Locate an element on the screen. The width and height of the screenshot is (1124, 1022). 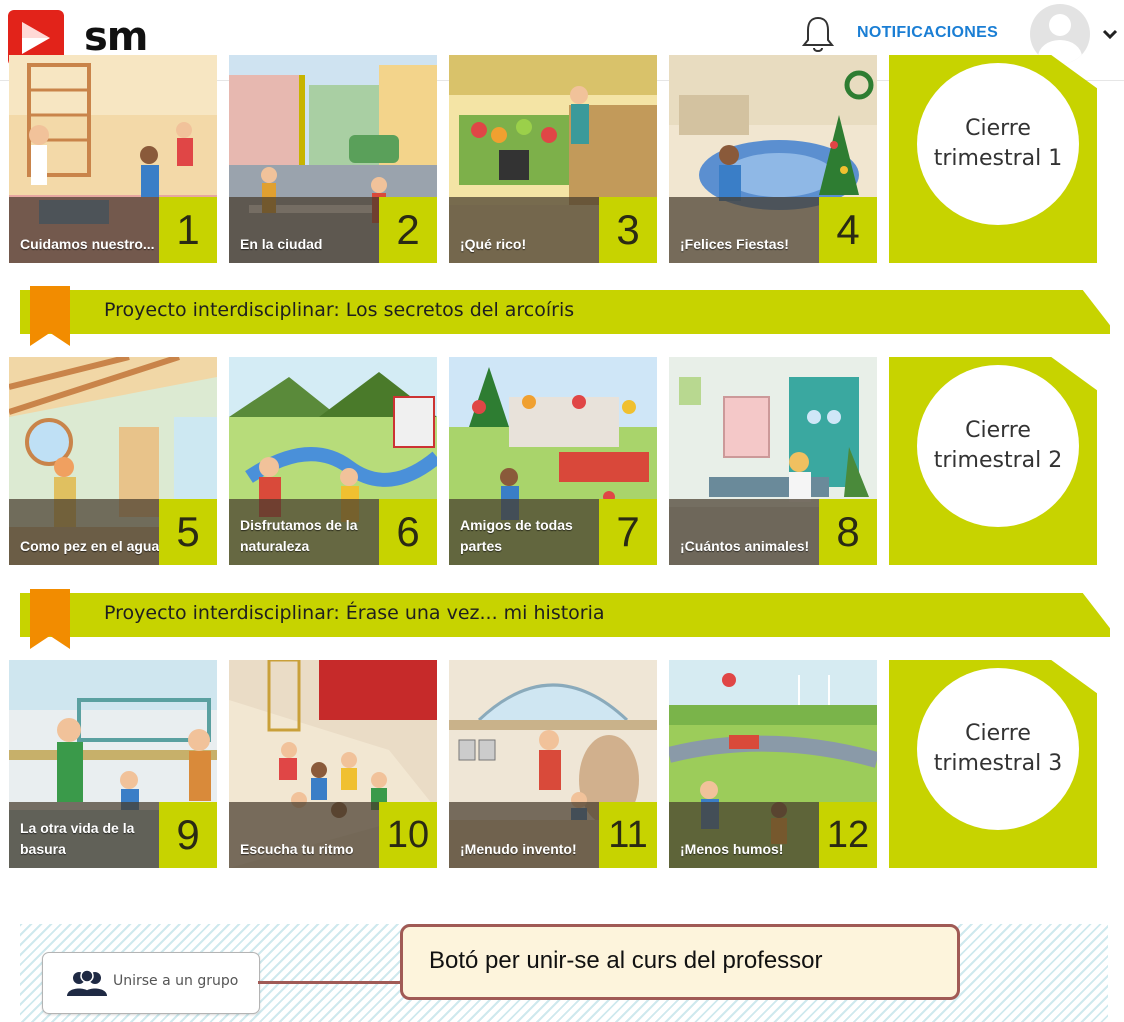
unit-title: ¡Cuántos animales! is located at coordinates (745, 546).